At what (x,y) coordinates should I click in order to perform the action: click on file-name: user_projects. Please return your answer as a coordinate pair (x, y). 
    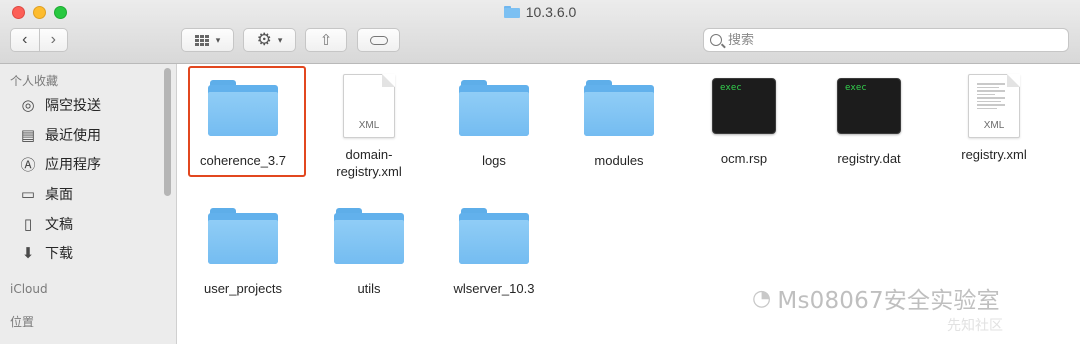
    Looking at the image, I should click on (243, 288).